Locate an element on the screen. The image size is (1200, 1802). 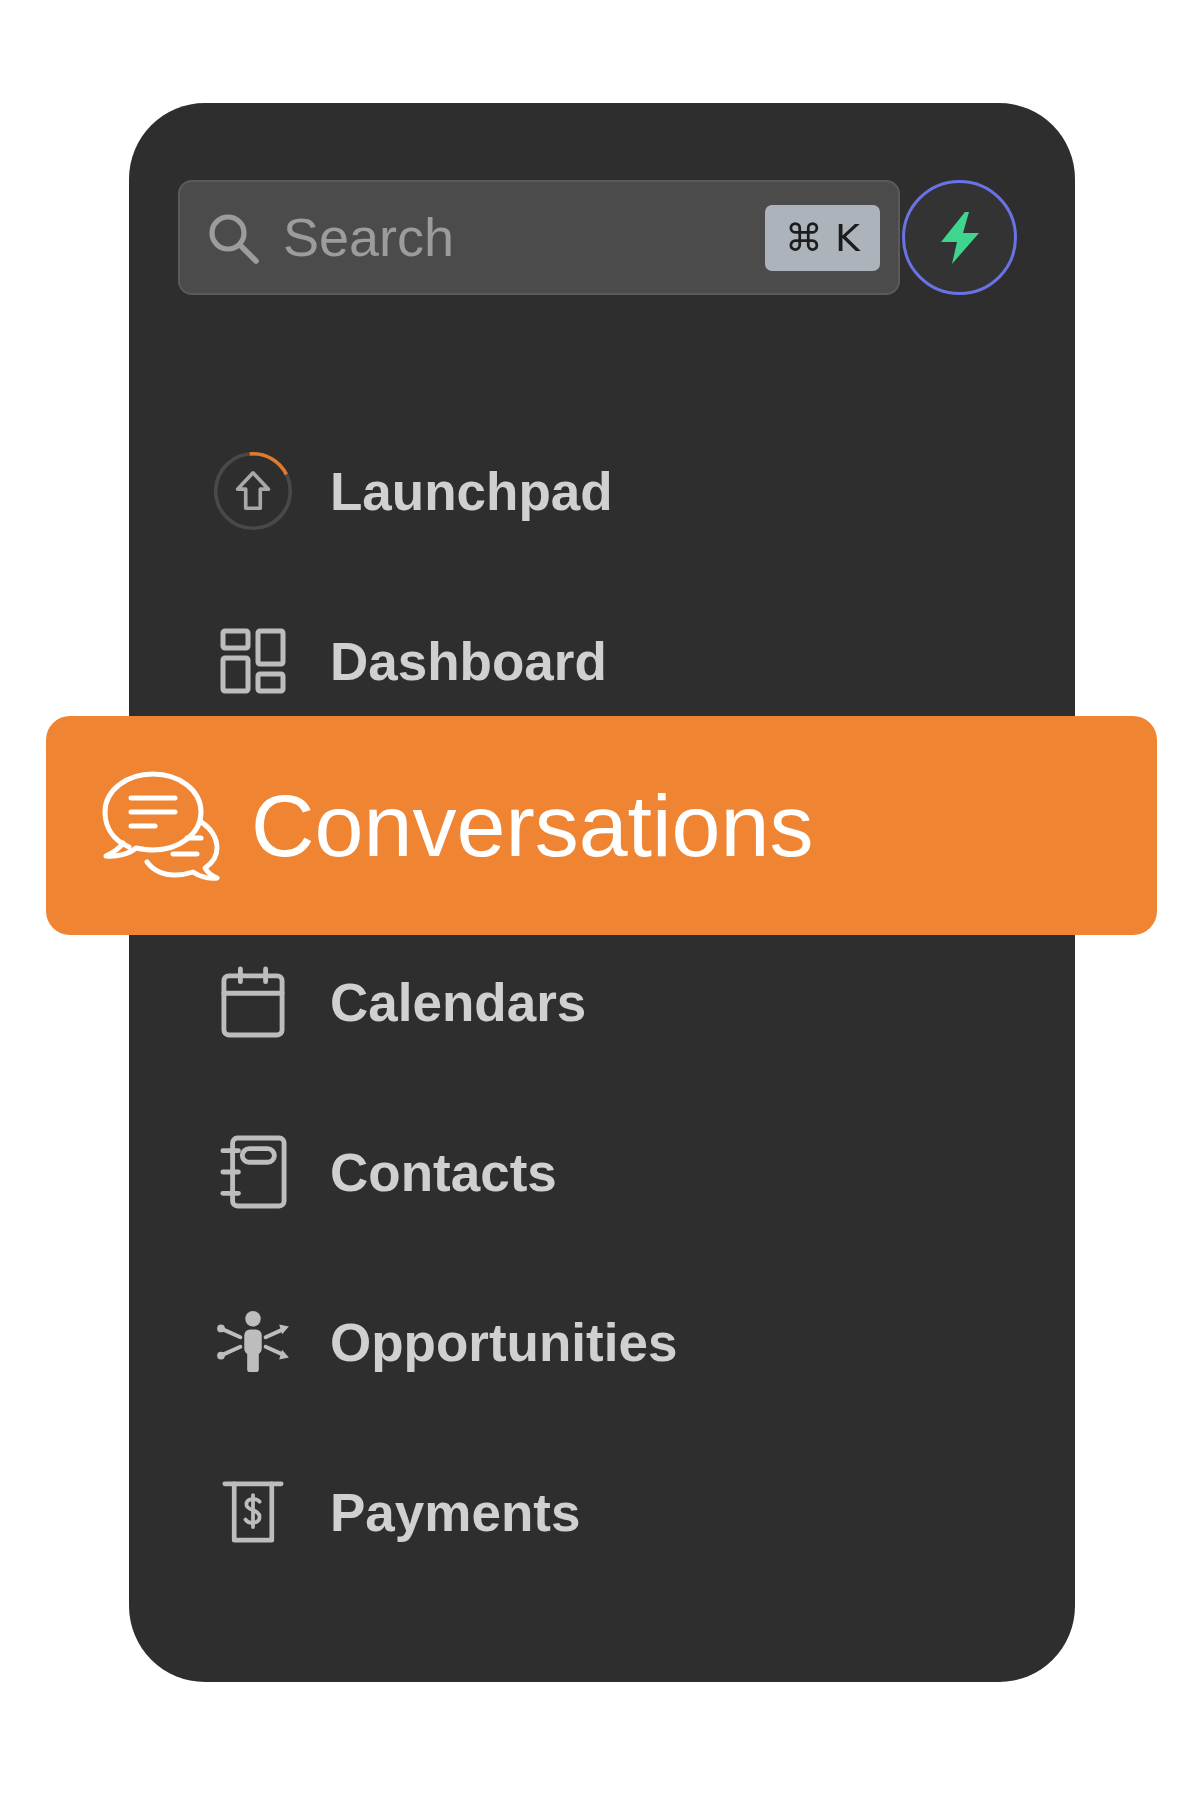
dollar-receipt-icon is located at coordinates (253, 1512).